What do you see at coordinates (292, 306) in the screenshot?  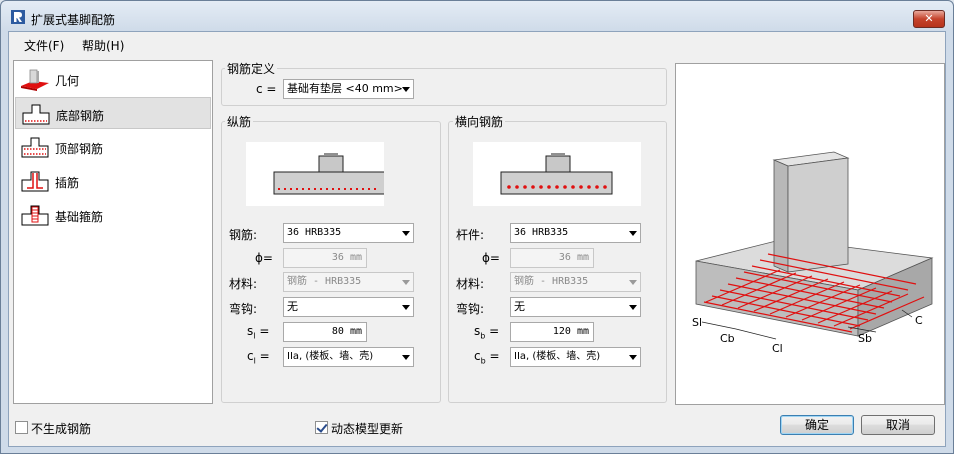 I see `longitudinal-hook-value: 无` at bounding box center [292, 306].